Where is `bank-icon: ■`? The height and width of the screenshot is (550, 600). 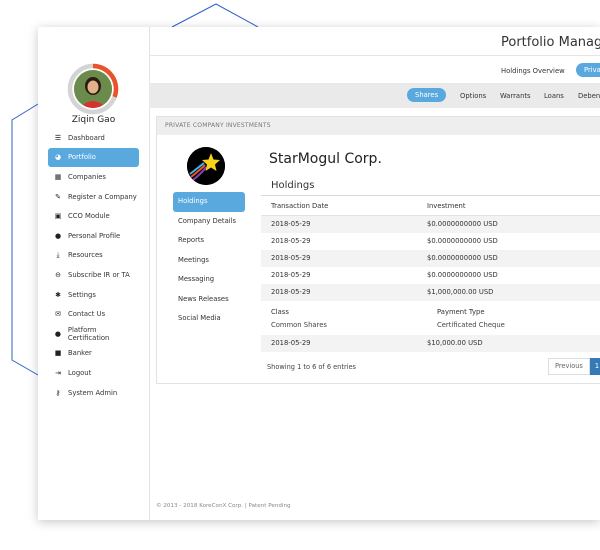
bank-icon: ■ is located at coordinates (58, 353).